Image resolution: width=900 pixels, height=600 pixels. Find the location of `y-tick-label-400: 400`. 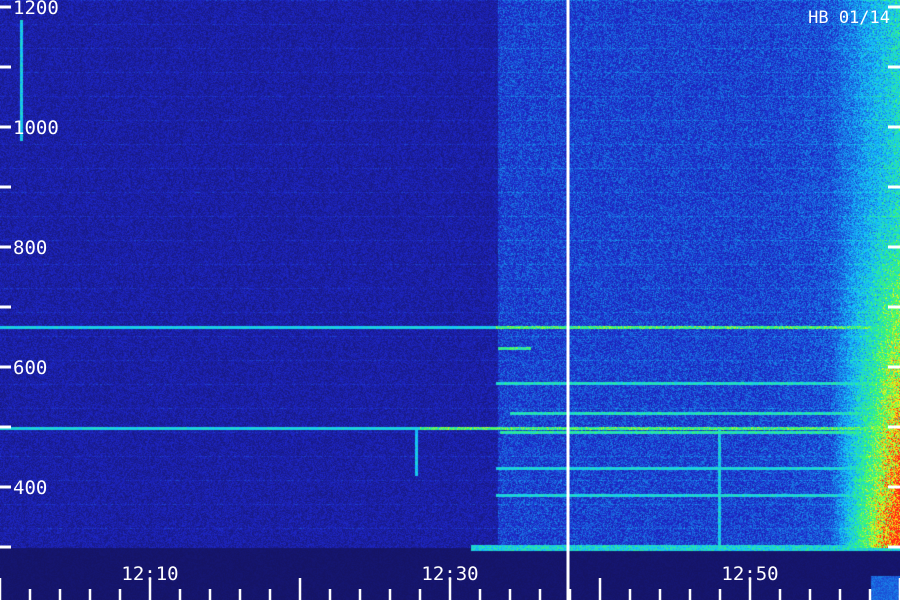

y-tick-label-400: 400 is located at coordinates (30, 488).